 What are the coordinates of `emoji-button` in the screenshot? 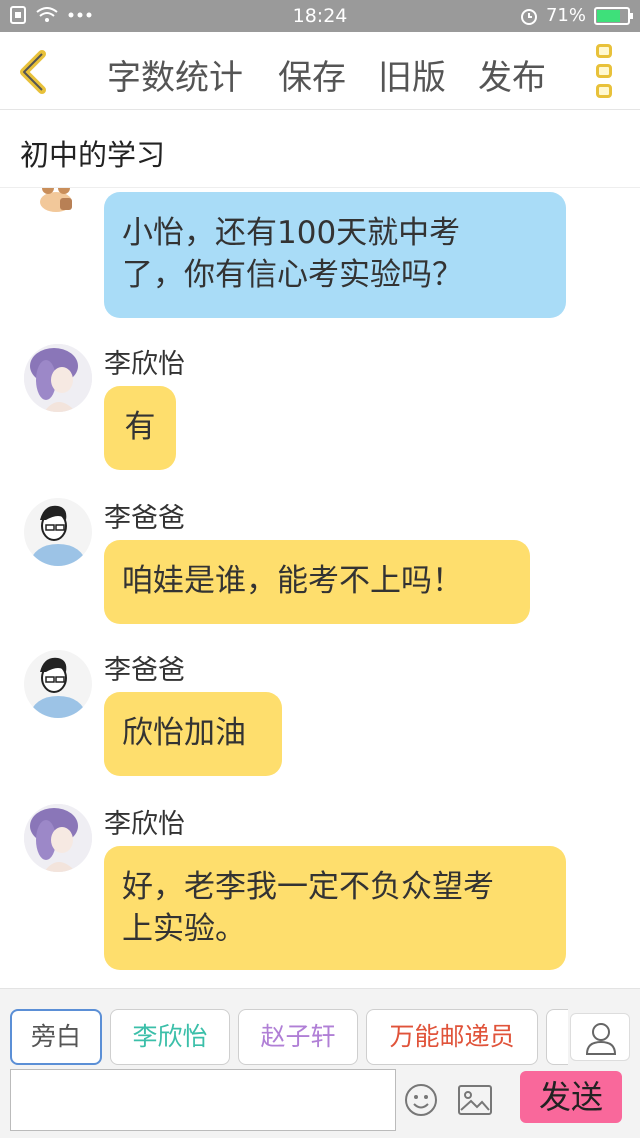 It's located at (421, 1100).